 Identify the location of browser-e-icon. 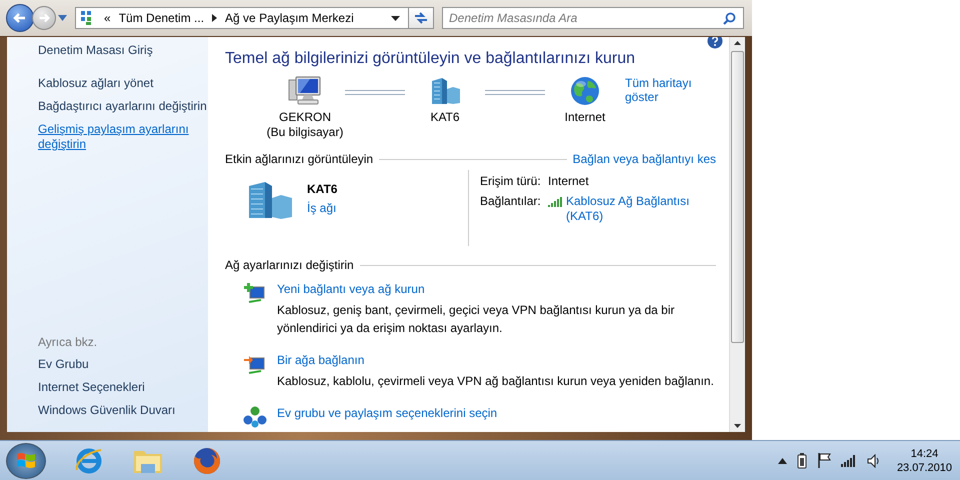
(89, 461).